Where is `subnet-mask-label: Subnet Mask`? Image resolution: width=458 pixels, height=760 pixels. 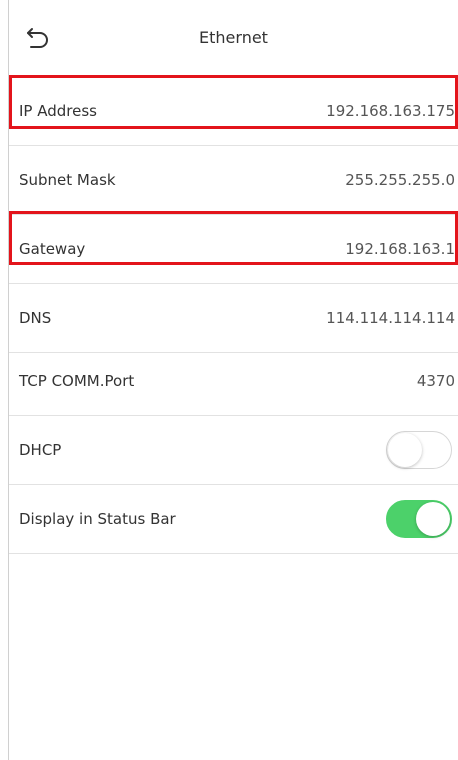 subnet-mask-label: Subnet Mask is located at coordinates (67, 180).